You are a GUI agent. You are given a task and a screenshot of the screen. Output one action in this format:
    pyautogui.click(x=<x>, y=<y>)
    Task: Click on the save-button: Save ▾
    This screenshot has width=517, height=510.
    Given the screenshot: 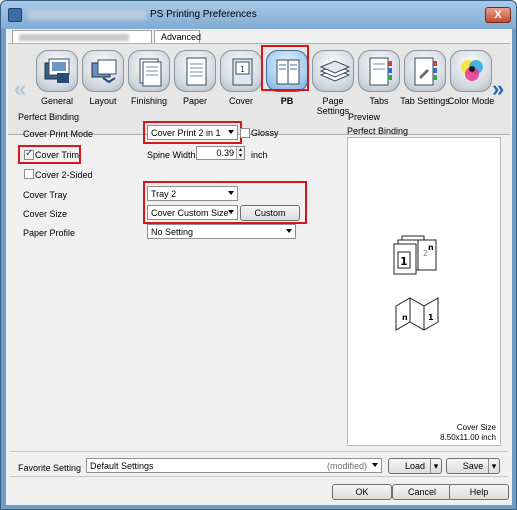 What is the action you would take?
    pyautogui.click(x=473, y=466)
    